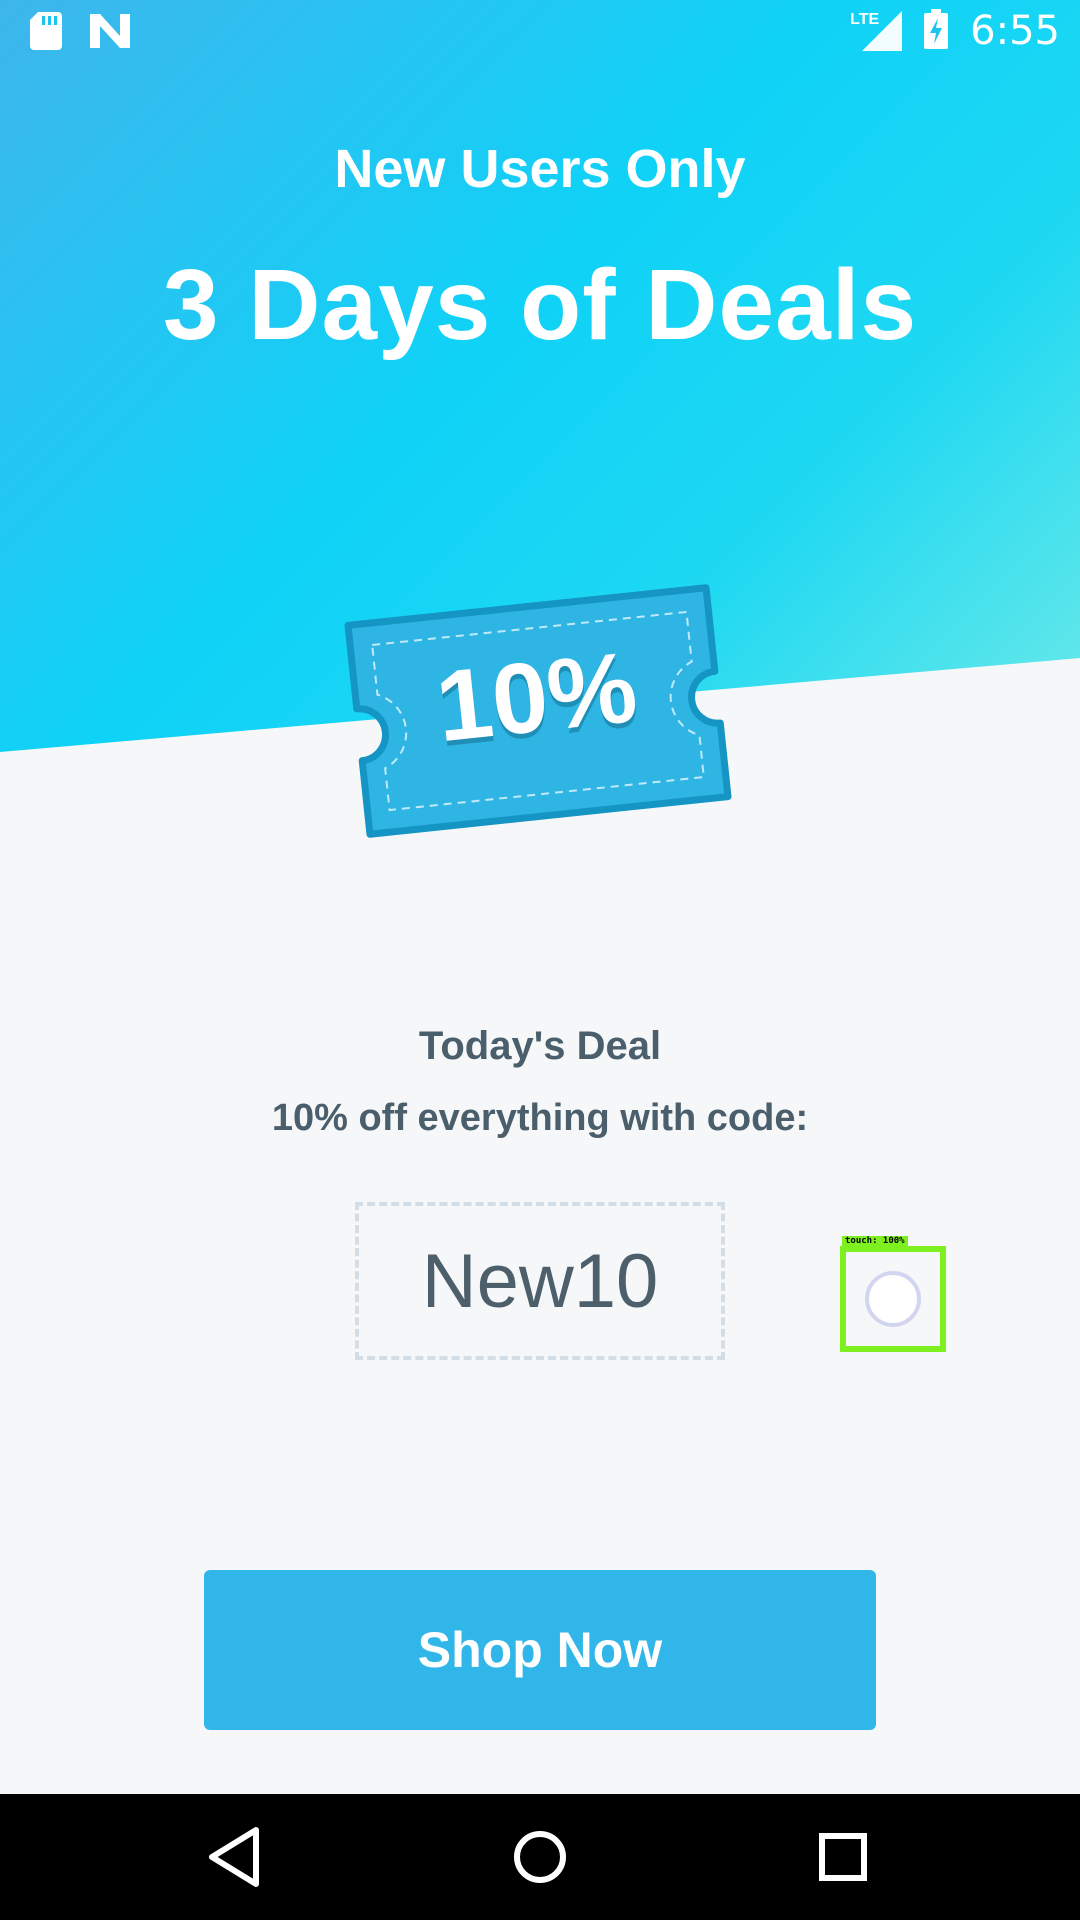 This screenshot has height=1920, width=1080. What do you see at coordinates (540, 305) in the screenshot?
I see `hero-title: 3 Days of Deals` at bounding box center [540, 305].